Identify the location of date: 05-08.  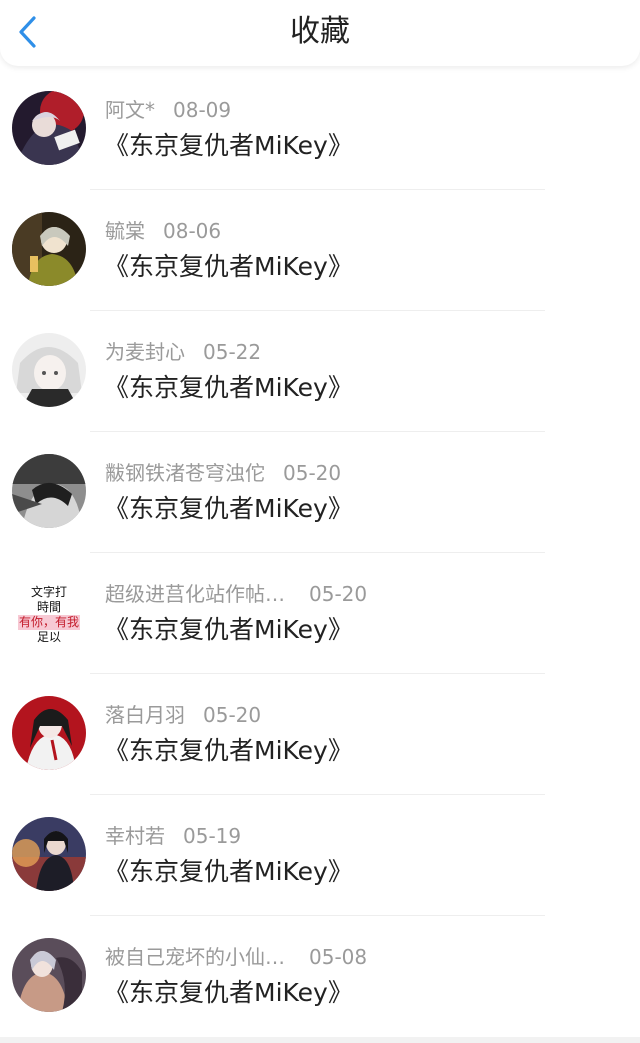
(338, 957).